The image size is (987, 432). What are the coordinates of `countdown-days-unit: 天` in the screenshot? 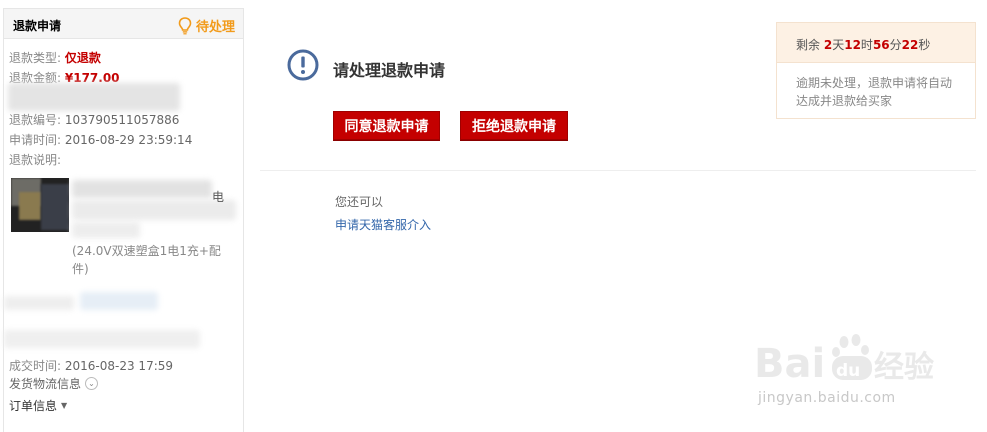 It's located at (838, 45).